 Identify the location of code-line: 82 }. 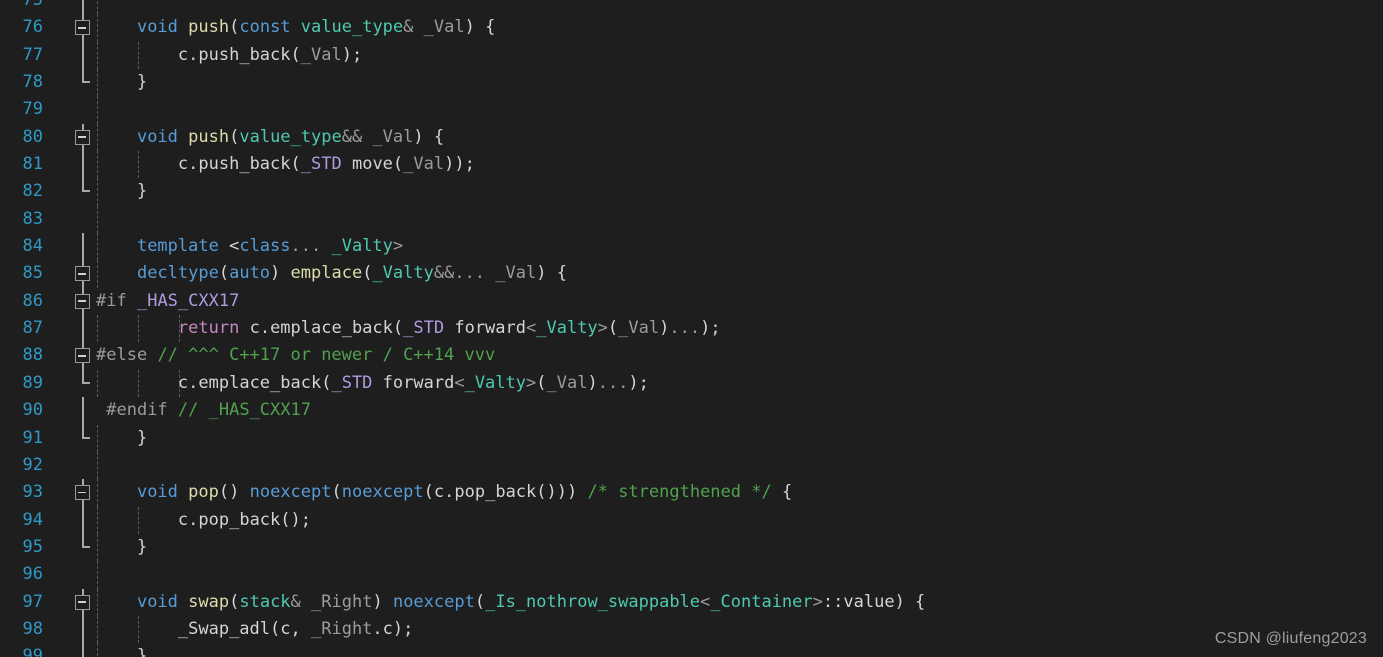
(691, 192).